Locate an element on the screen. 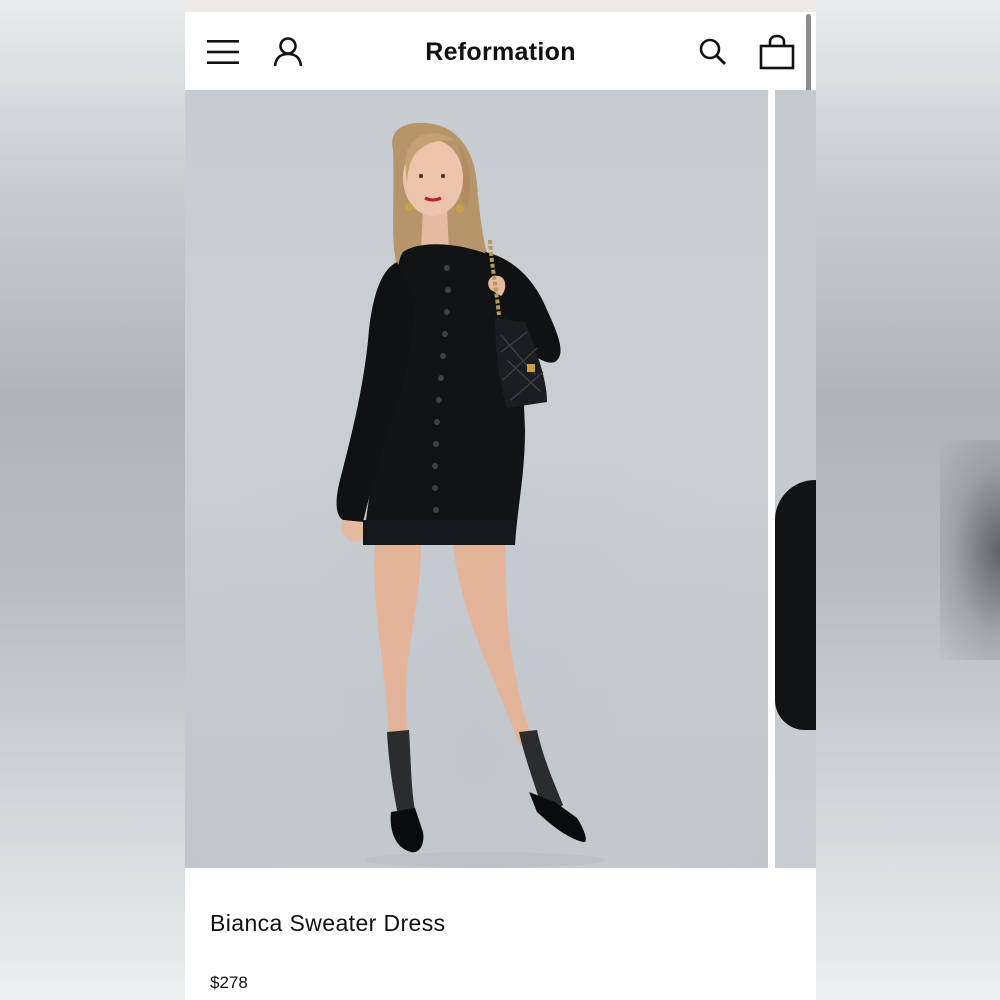 Image resolution: width=1000 pixels, height=1000 pixels. bag-button is located at coordinates (777, 52).